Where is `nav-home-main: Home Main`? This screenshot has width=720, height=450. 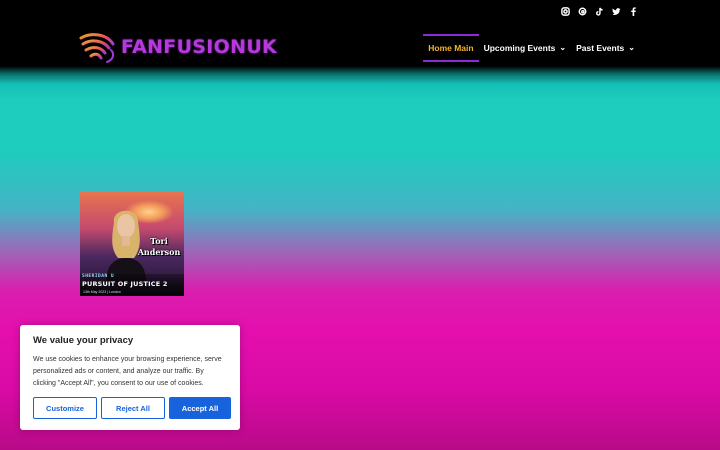 nav-home-main: Home Main is located at coordinates (451, 48).